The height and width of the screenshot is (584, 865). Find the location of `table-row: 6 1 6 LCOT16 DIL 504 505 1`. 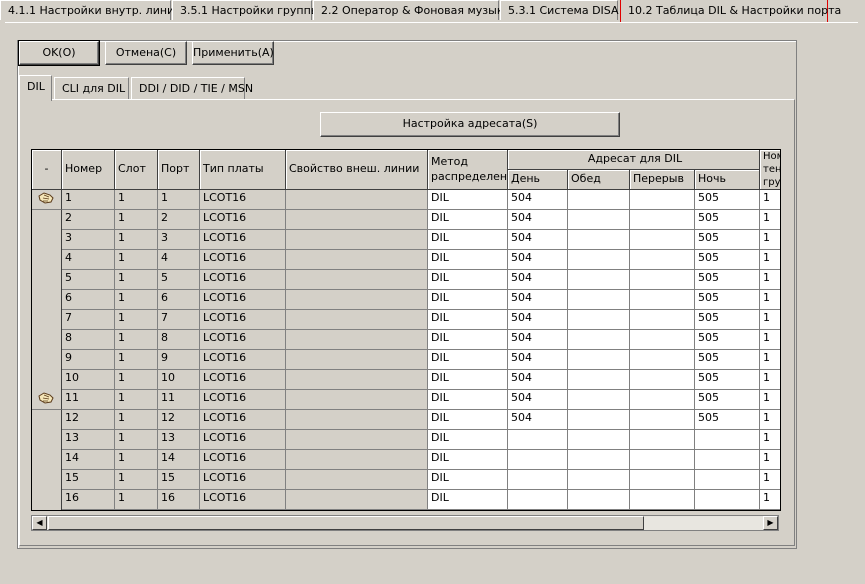

table-row: 6 1 6 LCOT16 DIL 504 505 1 is located at coordinates (406, 300).